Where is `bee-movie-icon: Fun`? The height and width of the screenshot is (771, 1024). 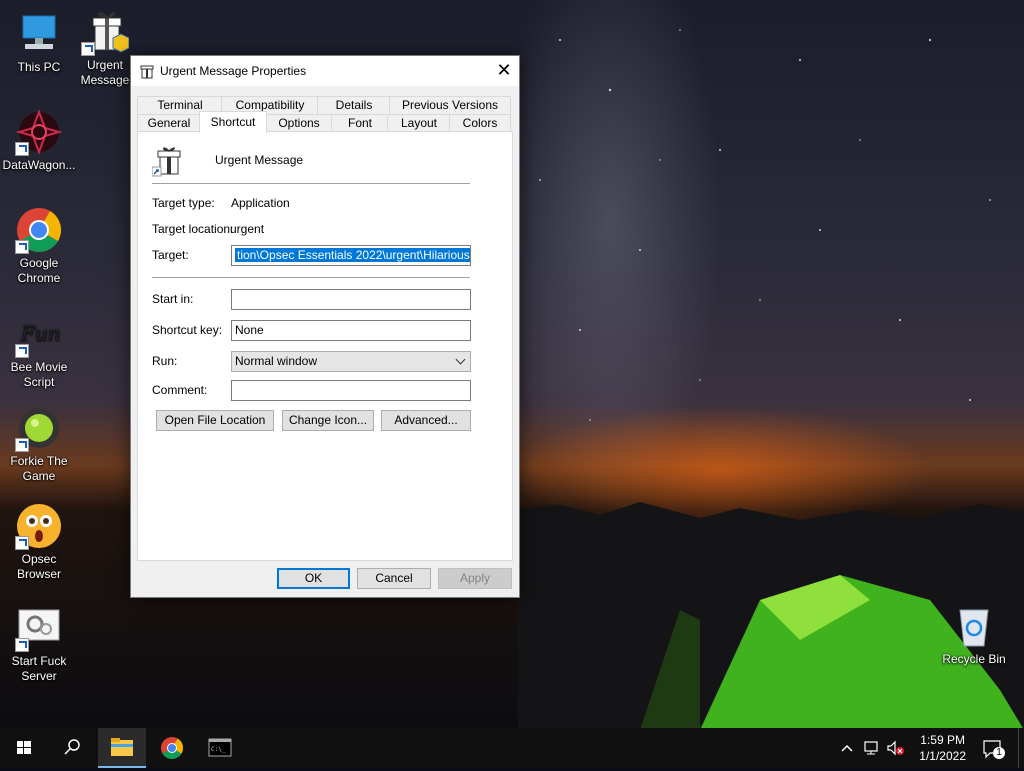
bee-movie-icon: Fun is located at coordinates (39, 334).